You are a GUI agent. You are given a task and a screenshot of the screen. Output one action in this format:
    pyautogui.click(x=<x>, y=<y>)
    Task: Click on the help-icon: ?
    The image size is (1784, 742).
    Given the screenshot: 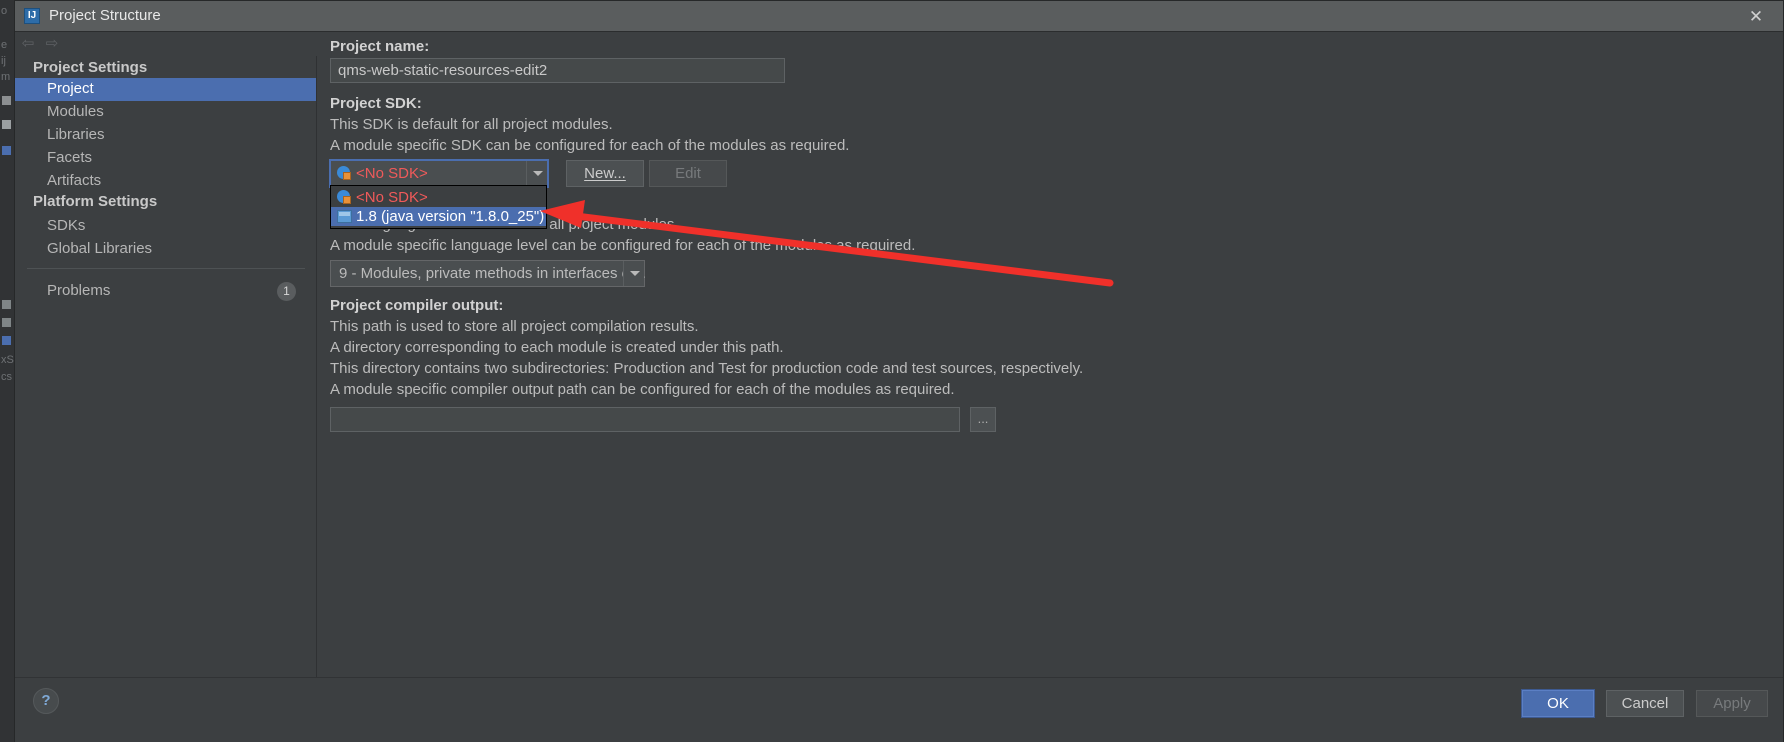 What is the action you would take?
    pyautogui.click(x=46, y=701)
    